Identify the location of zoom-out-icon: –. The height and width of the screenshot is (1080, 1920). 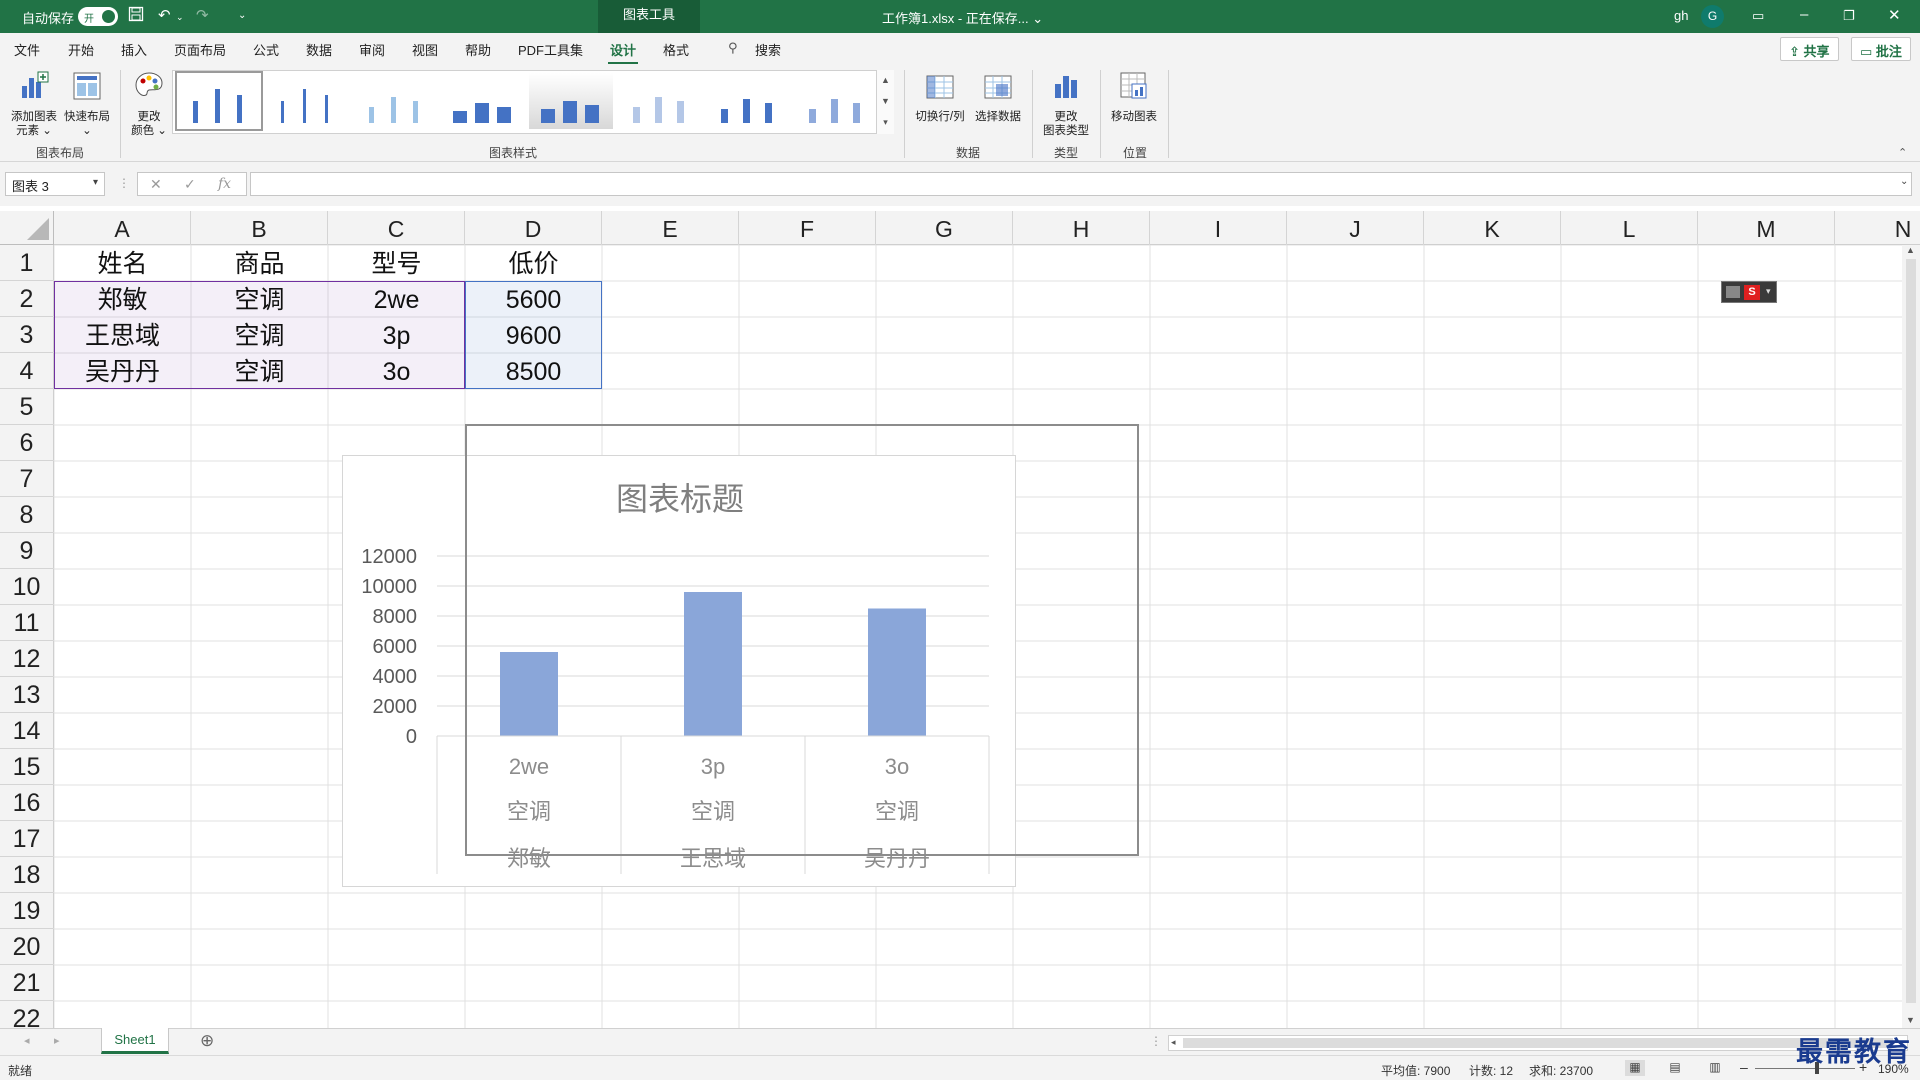
(1744, 1067).